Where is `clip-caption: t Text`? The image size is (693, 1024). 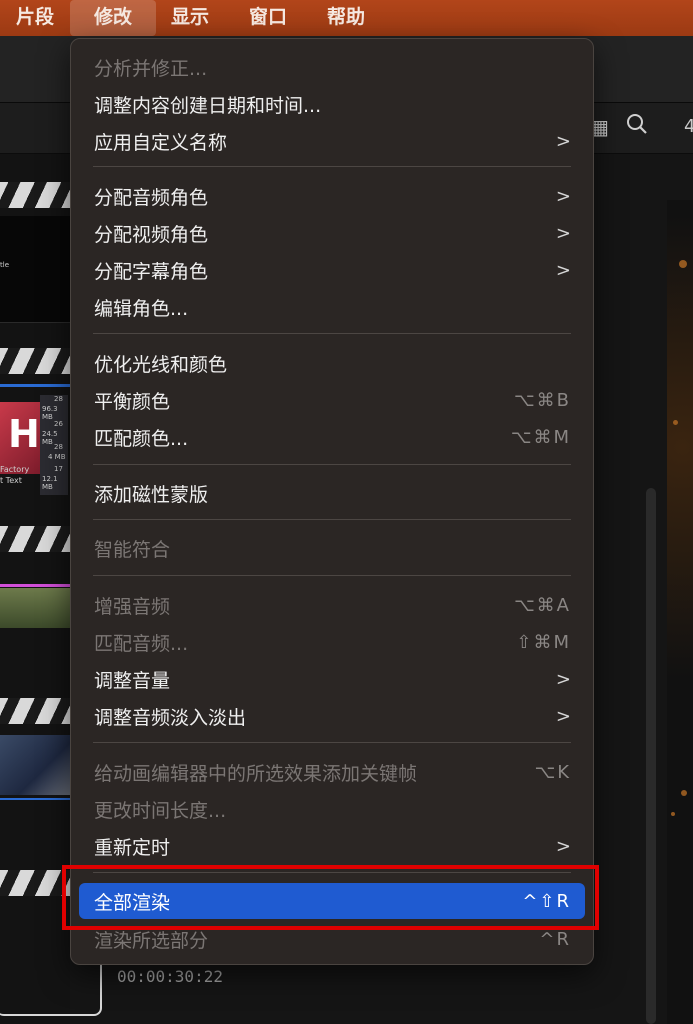
clip-caption: t Text is located at coordinates (11, 480).